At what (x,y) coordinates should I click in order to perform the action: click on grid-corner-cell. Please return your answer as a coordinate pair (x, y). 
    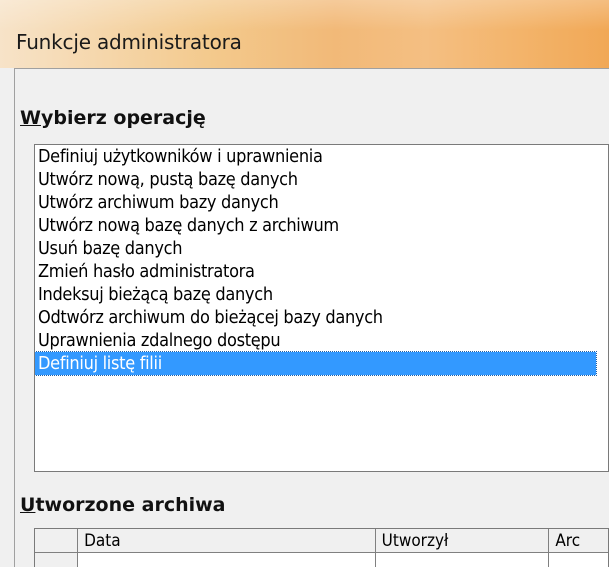
    Looking at the image, I should click on (57, 541).